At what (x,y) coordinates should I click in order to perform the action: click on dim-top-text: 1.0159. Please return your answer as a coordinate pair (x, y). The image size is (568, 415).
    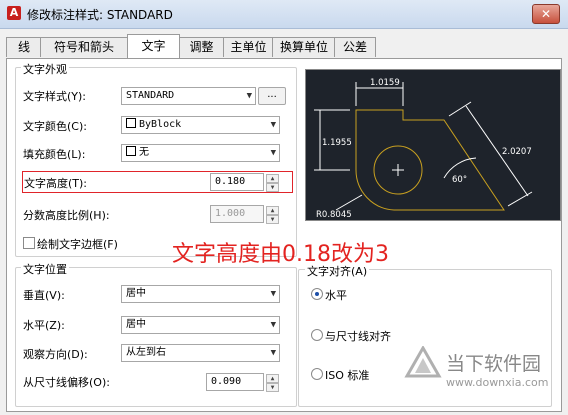
    Looking at the image, I should click on (385, 83).